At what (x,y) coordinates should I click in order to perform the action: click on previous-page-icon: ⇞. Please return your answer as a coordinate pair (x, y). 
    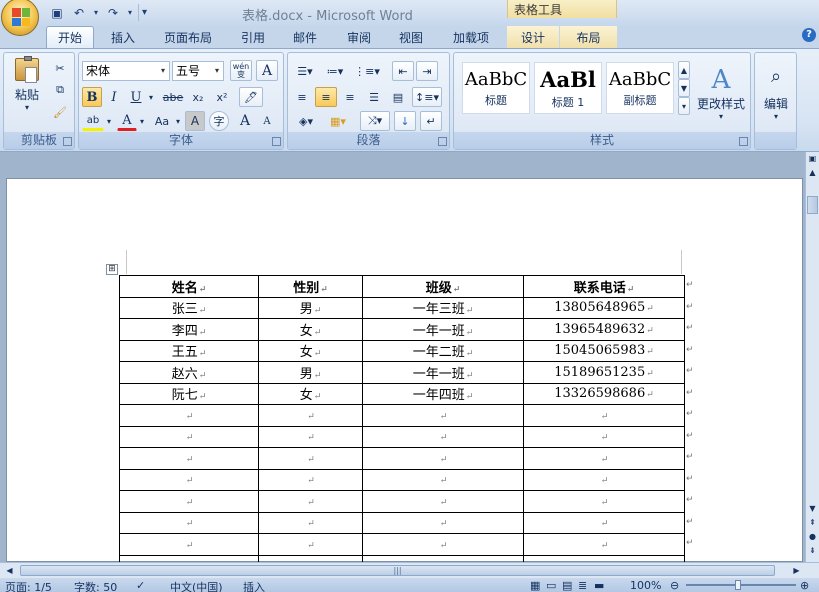
    Looking at the image, I should click on (812, 522).